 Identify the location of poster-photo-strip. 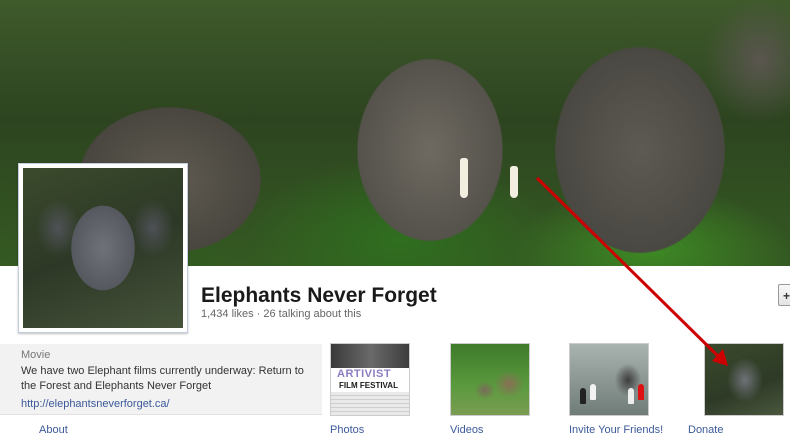
(370, 356).